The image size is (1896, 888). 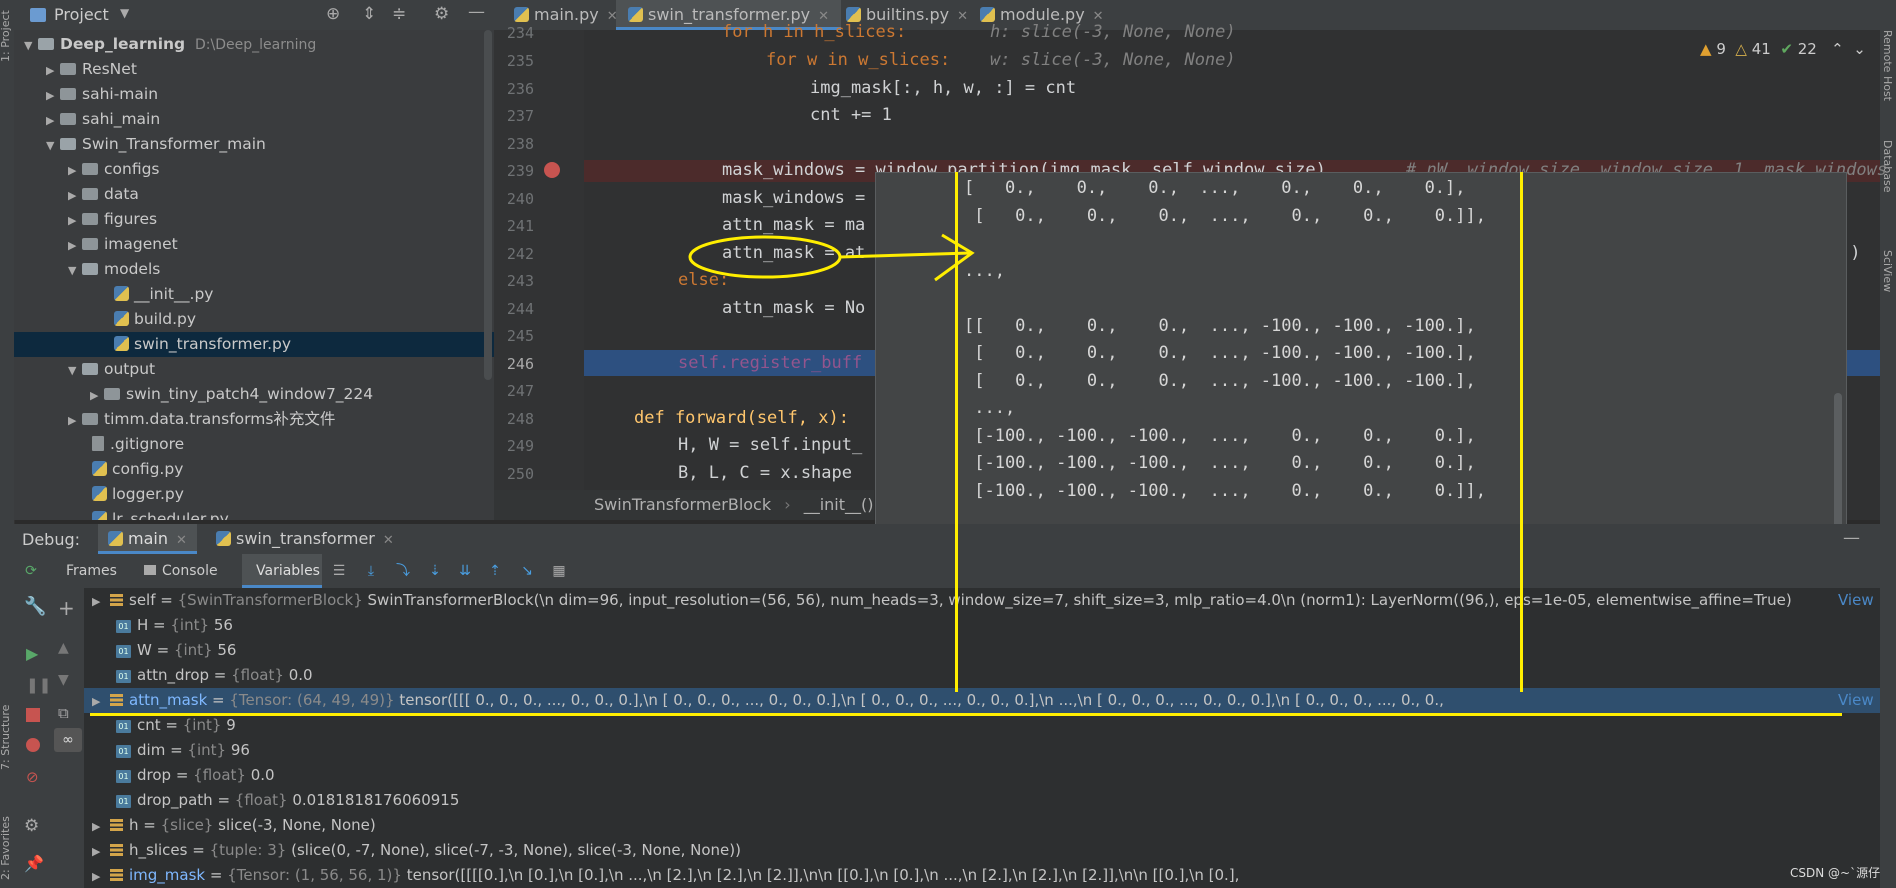 I want to click on tree-item-timm: ▶ timm.data.transforms补充文件, so click(x=201, y=419).